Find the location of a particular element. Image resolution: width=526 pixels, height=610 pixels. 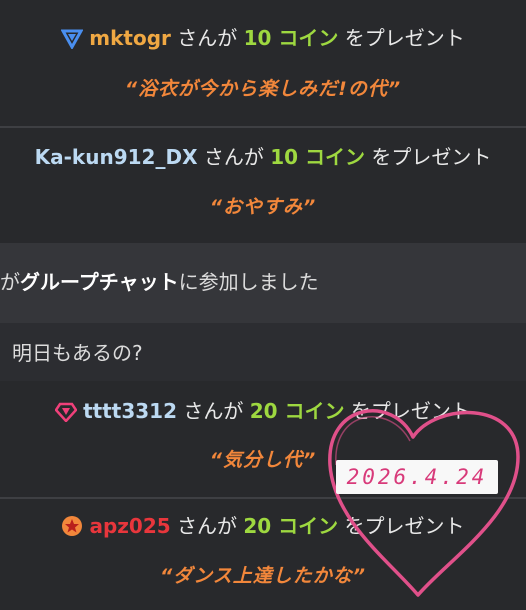

username: mktogr is located at coordinates (130, 38).